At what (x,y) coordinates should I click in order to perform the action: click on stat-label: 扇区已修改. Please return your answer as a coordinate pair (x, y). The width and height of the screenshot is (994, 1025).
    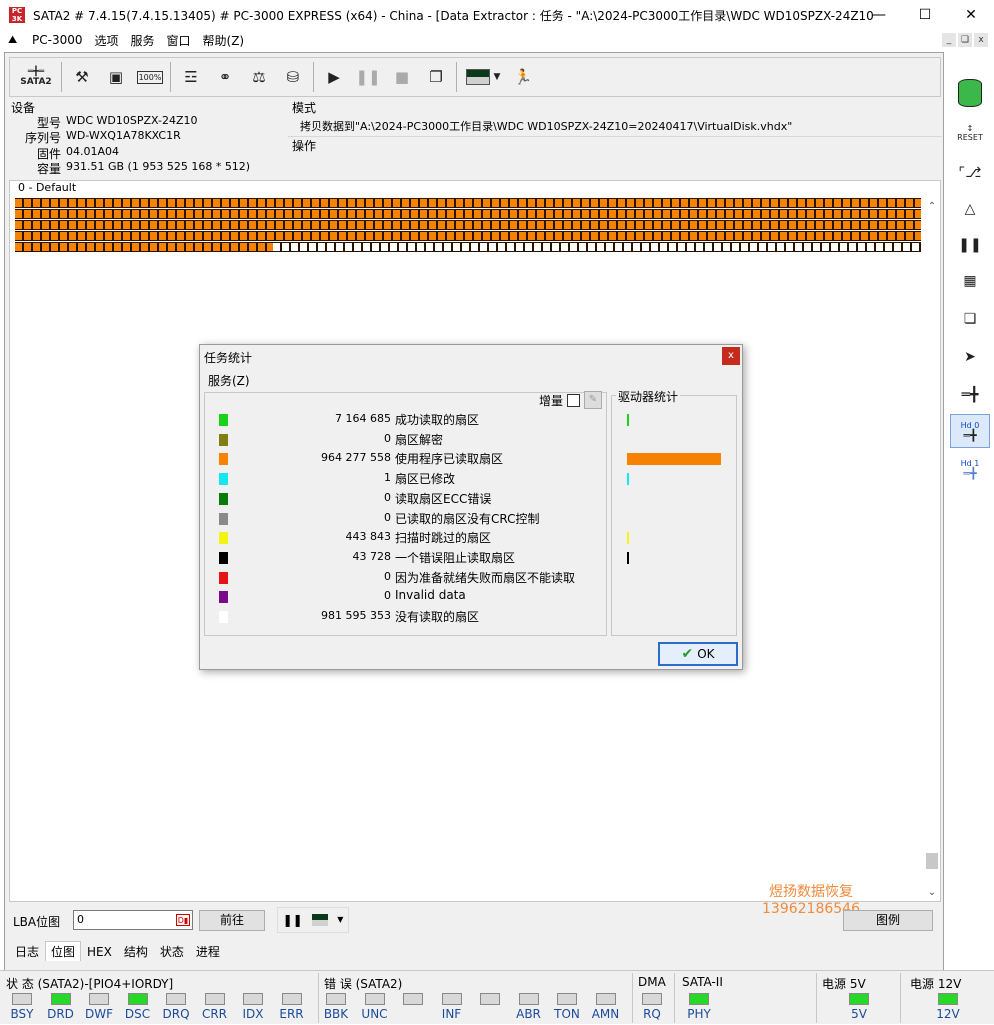
    Looking at the image, I should click on (425, 479).